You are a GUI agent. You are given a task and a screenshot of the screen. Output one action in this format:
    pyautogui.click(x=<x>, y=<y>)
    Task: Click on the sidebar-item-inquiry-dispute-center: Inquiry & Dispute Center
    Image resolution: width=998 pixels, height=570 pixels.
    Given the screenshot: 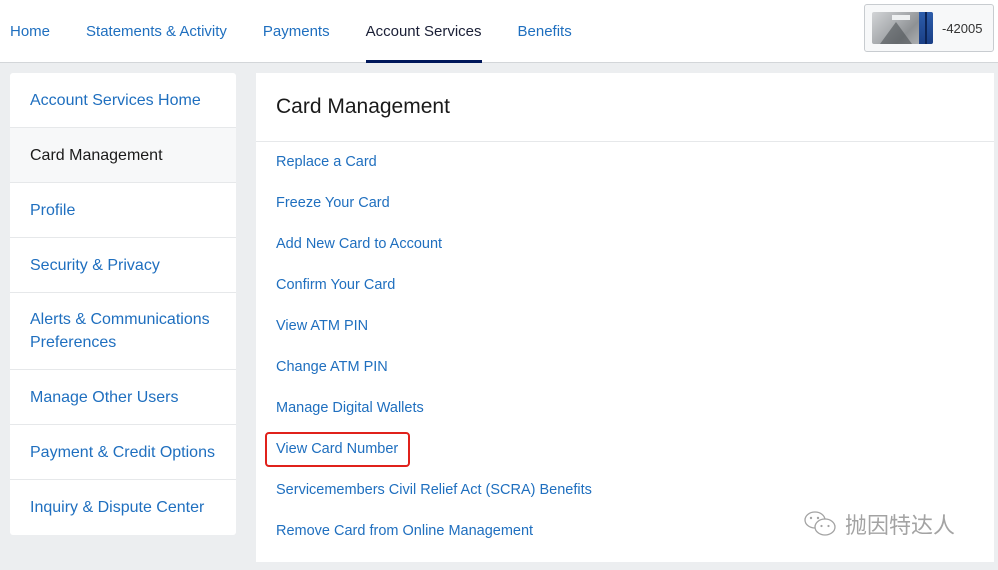 What is the action you would take?
    pyautogui.click(x=123, y=507)
    